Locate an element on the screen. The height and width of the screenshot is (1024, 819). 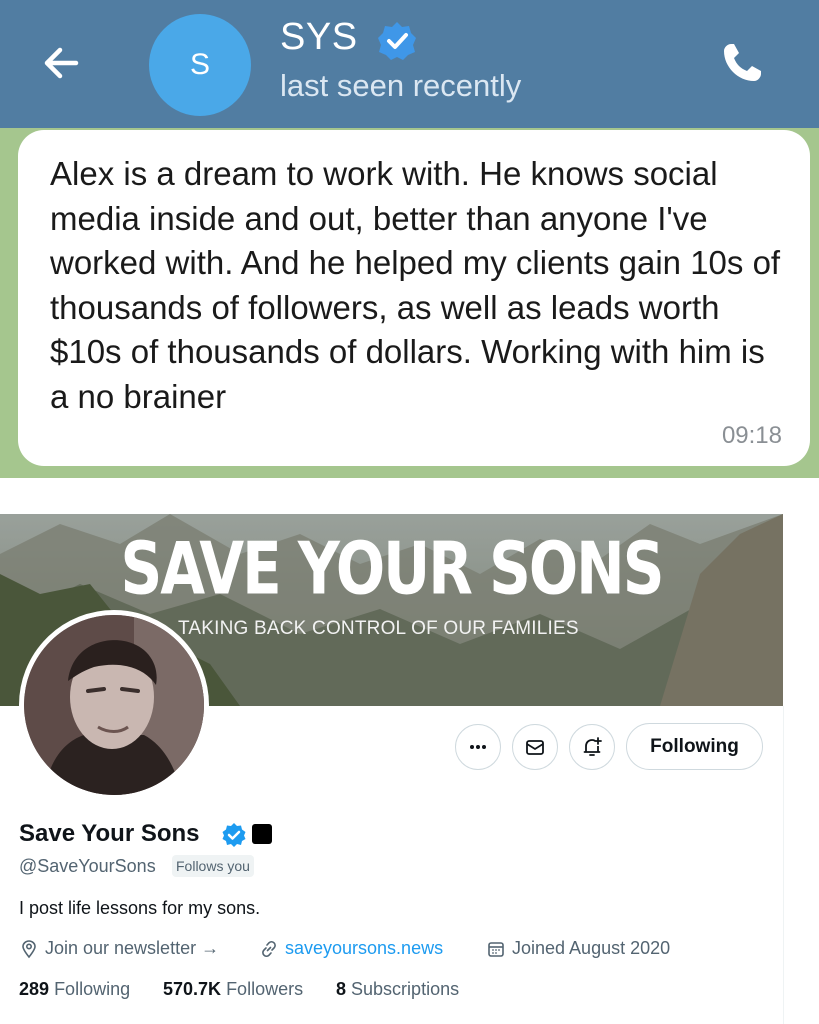
avatar-initial: S is located at coordinates (199, 64).